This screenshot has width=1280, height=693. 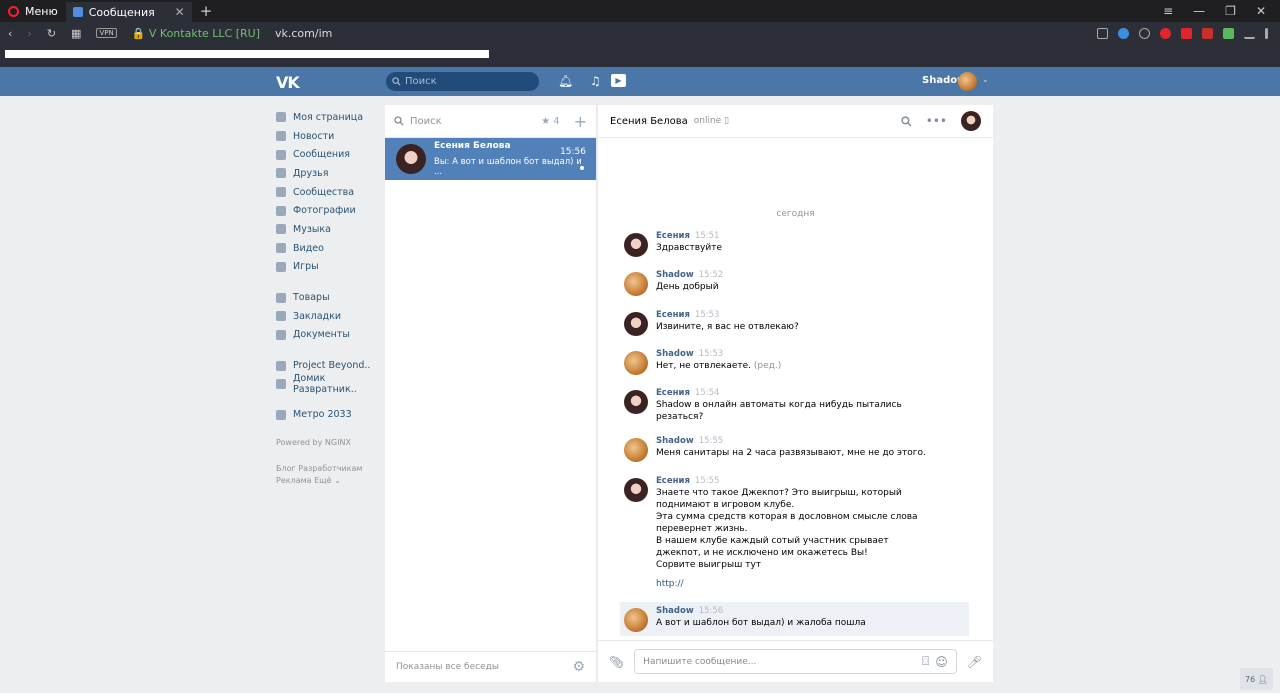 I want to click on nav-item: Домик Разврaтник.., so click(x=326, y=384).